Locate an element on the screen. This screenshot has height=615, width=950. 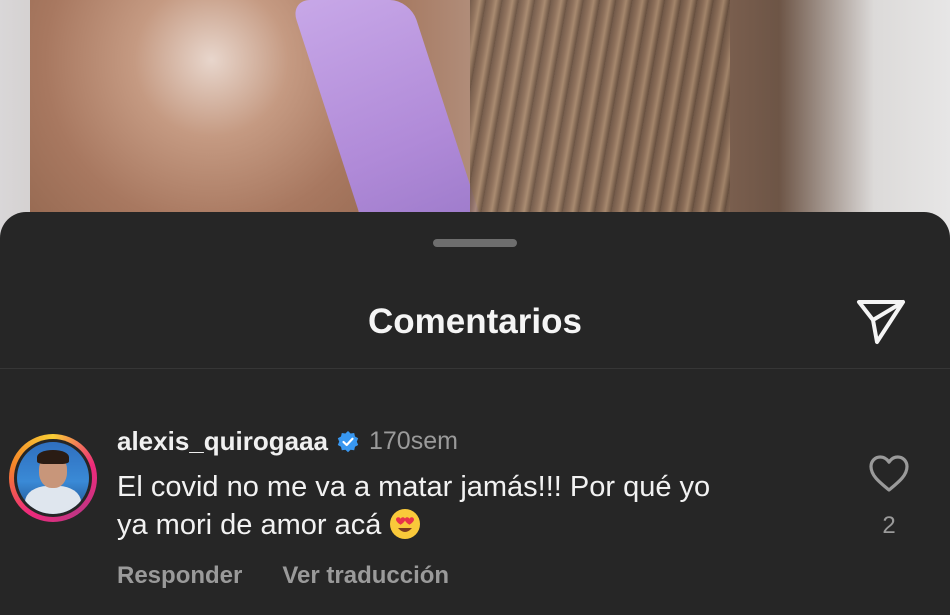
comment-username: alexis_quirogaaa is located at coordinates (222, 441).